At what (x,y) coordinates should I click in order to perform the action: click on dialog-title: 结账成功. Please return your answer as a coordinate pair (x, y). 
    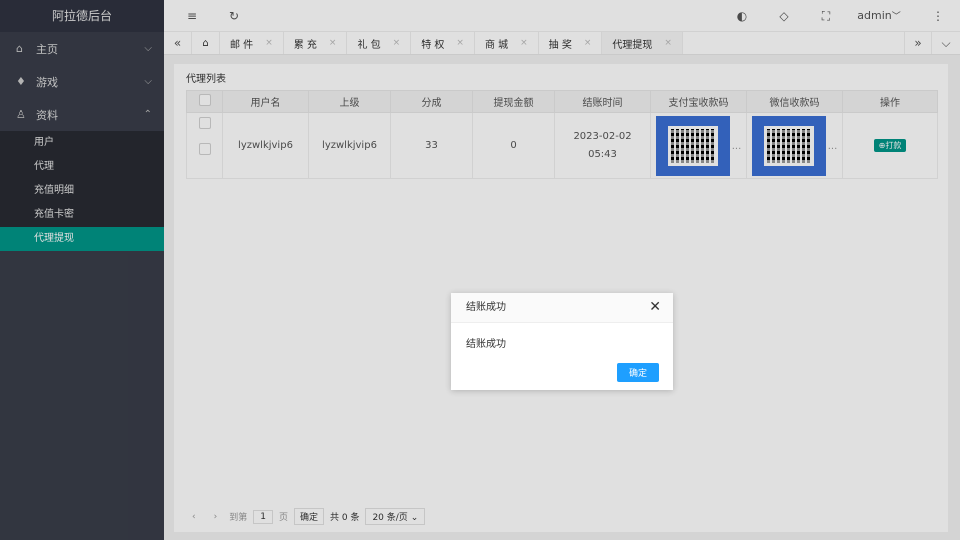
    Looking at the image, I should click on (562, 308).